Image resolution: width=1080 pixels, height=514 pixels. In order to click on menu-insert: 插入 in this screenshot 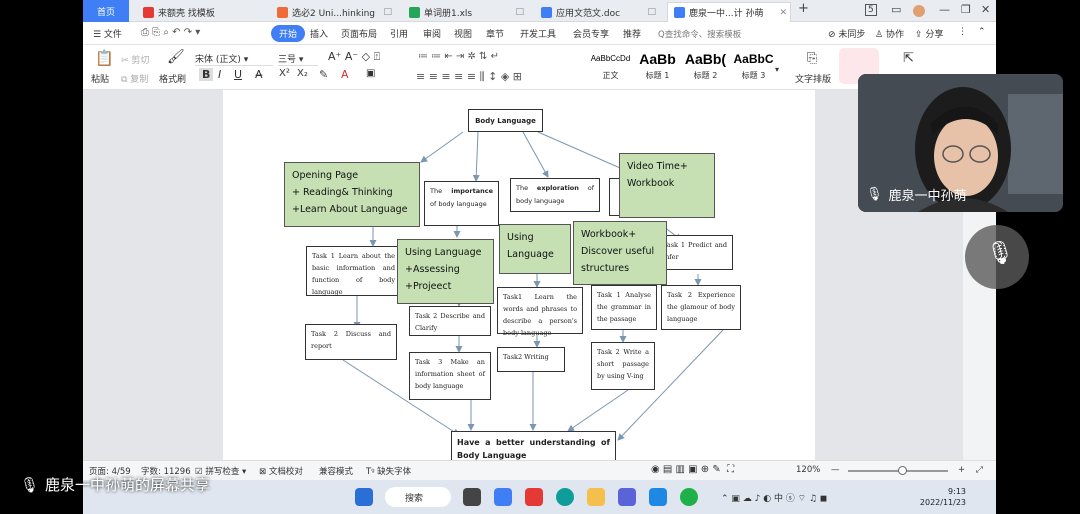, I will do `click(319, 33)`.